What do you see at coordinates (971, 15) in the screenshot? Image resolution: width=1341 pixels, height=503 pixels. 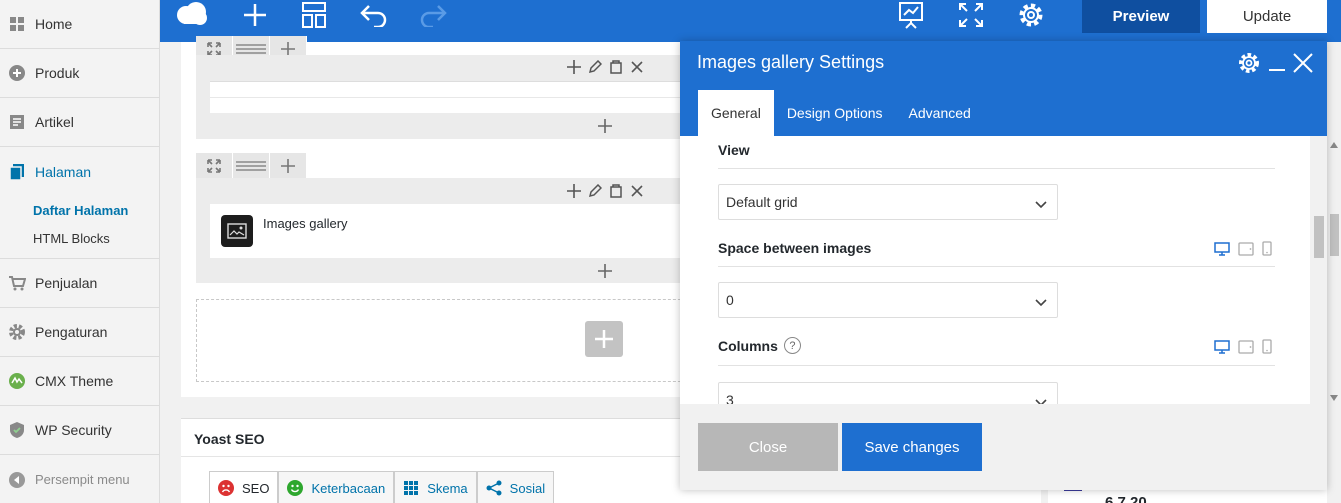 I see `fullscreen-icon` at bounding box center [971, 15].